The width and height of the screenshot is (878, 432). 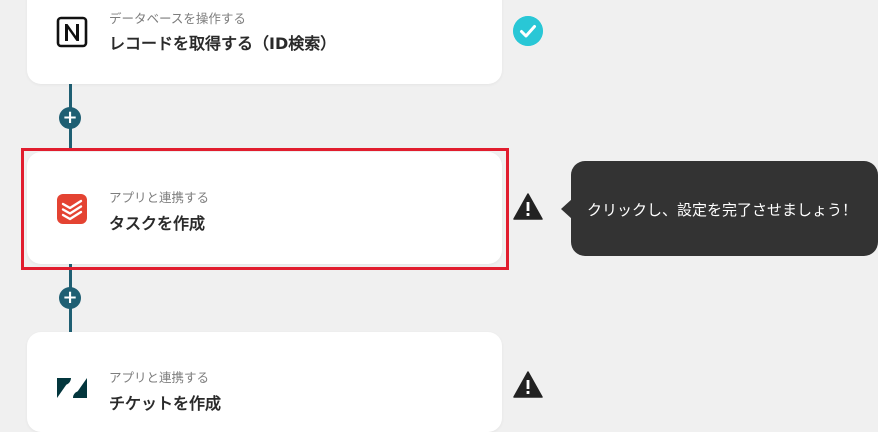 I want to click on notion-icon, so click(x=72, y=32).